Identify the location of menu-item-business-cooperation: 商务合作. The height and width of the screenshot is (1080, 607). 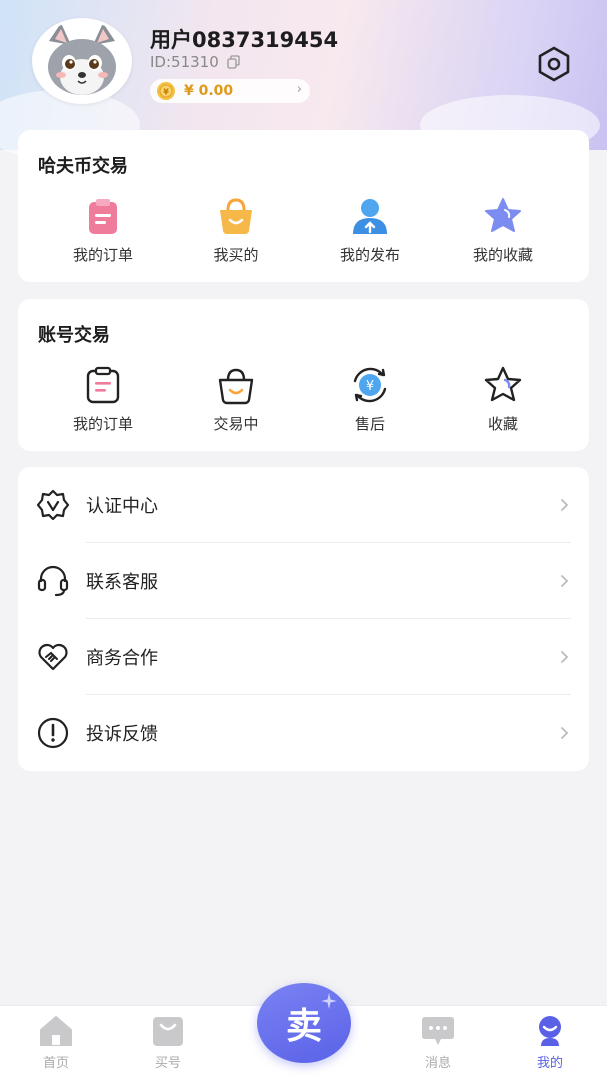
(303, 657).